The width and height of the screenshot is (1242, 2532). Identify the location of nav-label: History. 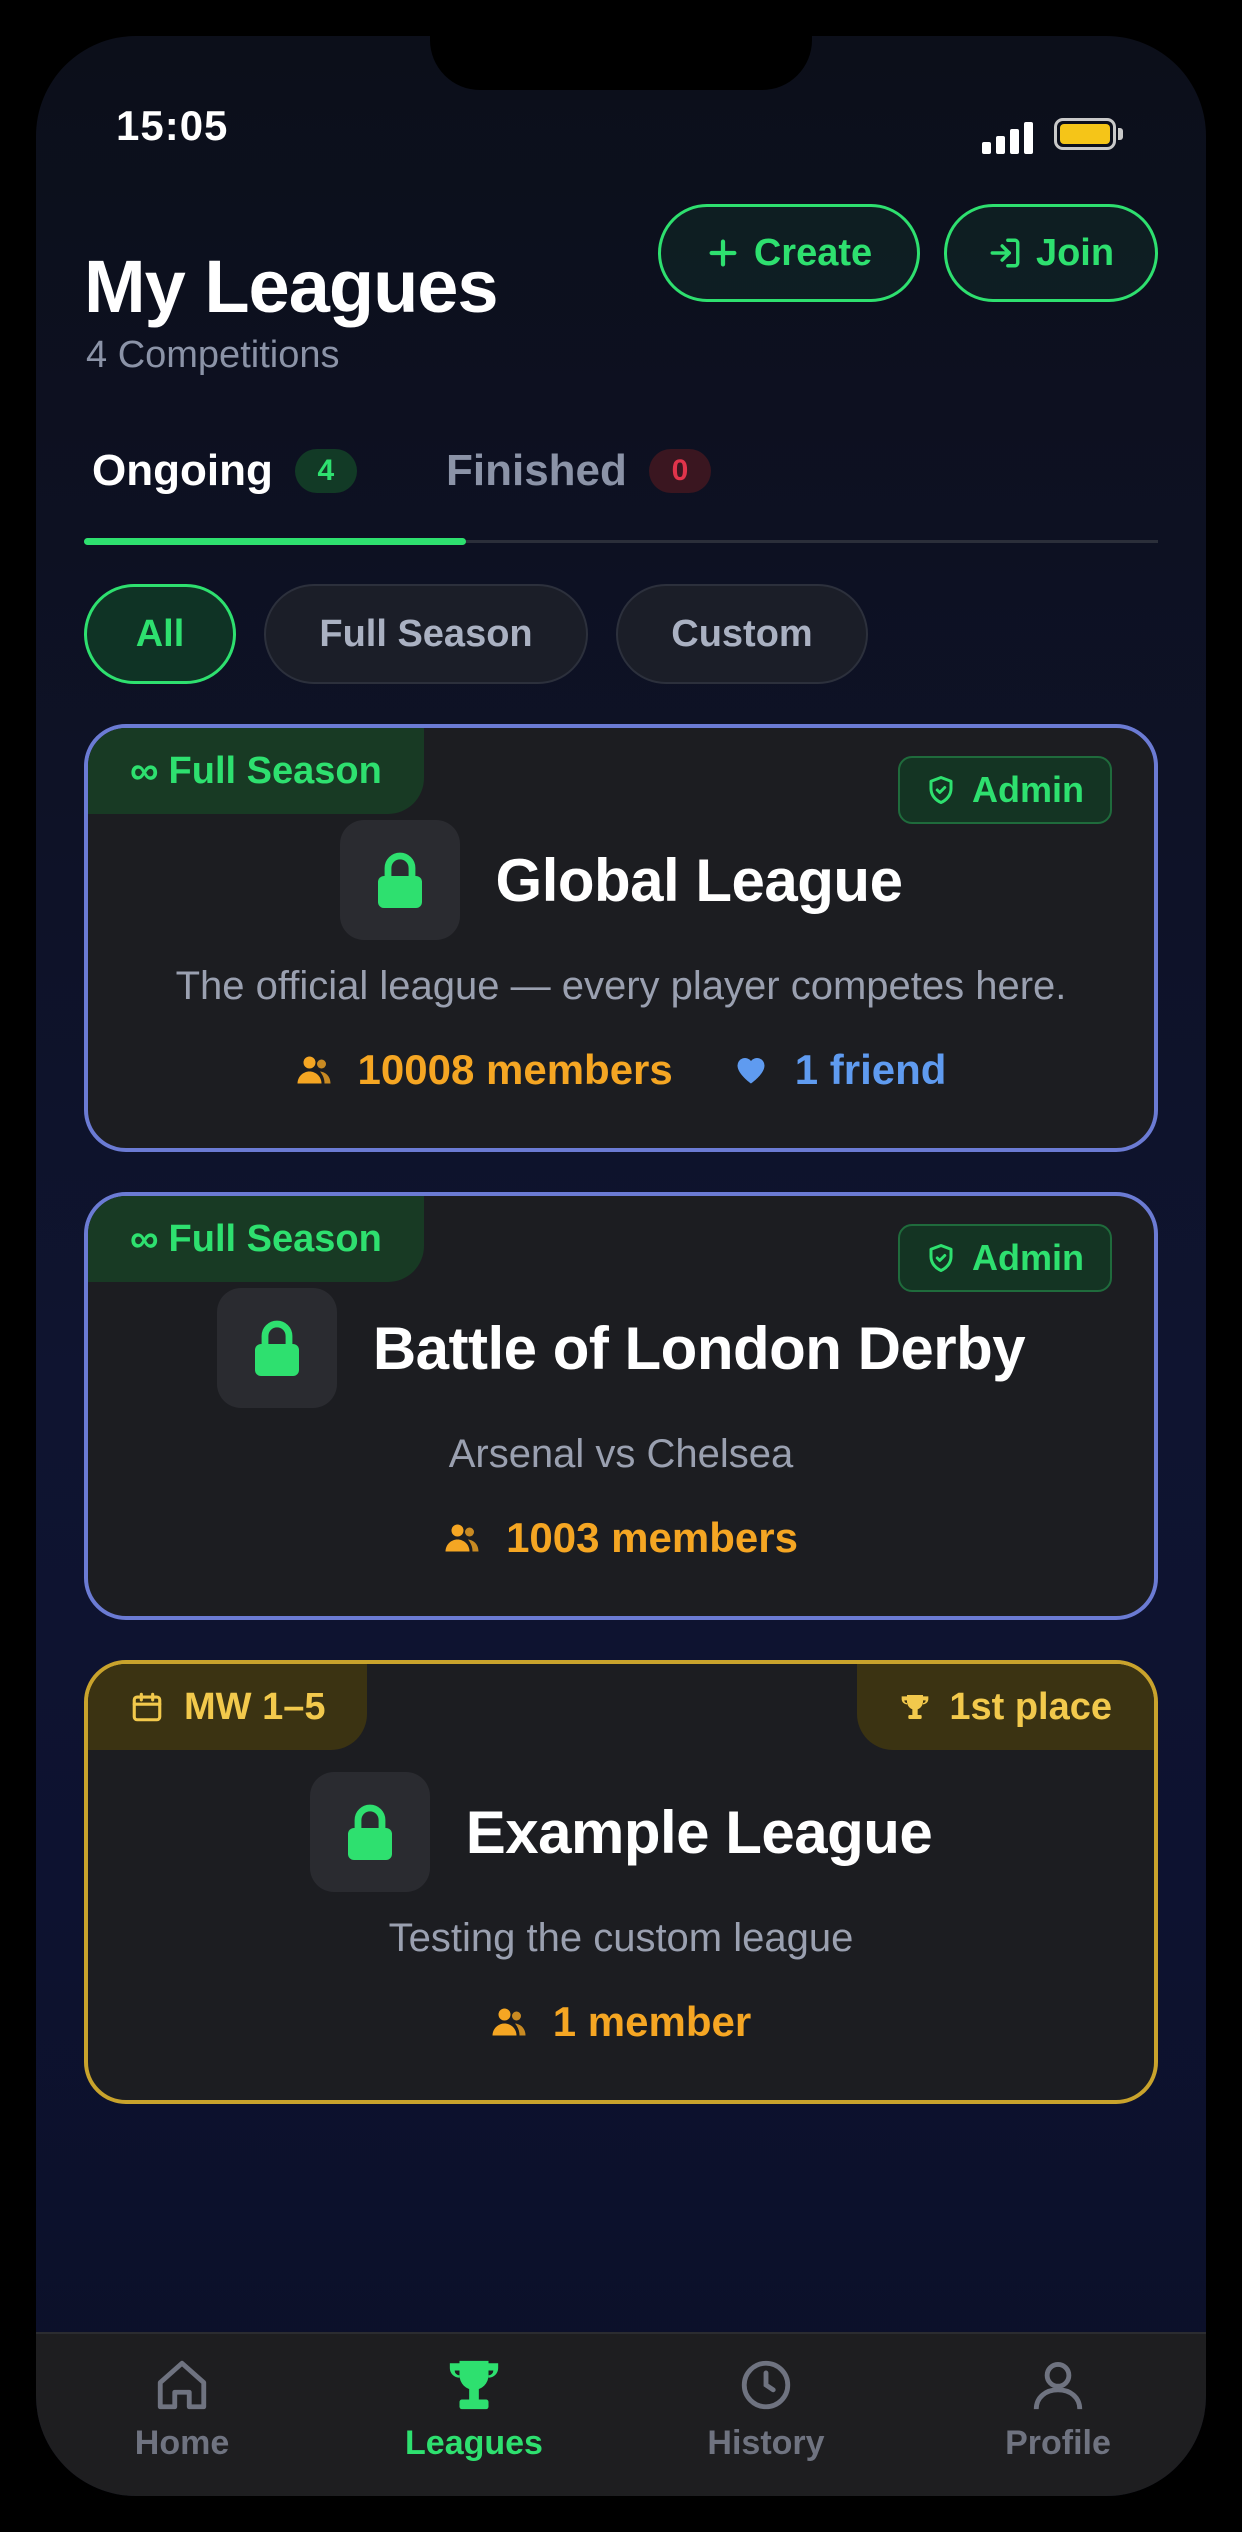
(766, 2443).